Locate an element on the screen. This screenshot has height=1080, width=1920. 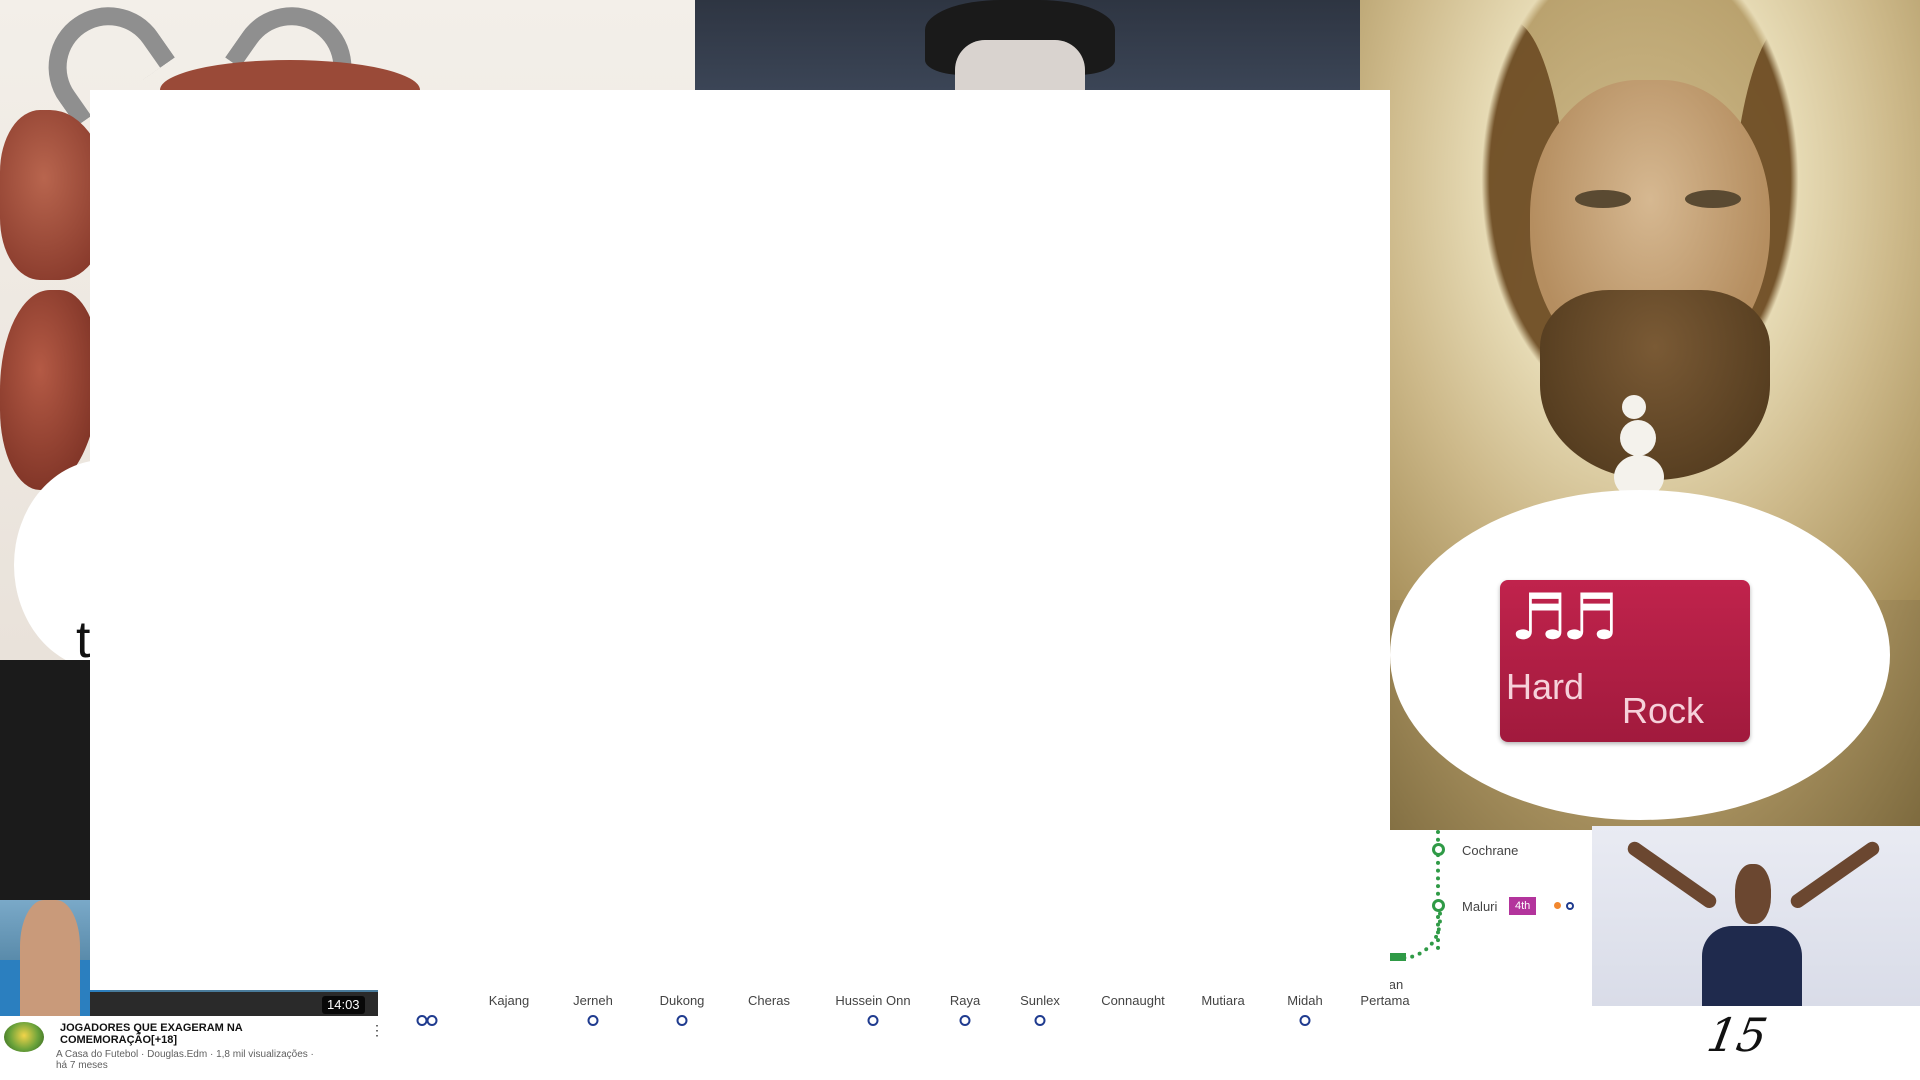
portrait-image-tile is located at coordinates (1027, 45).